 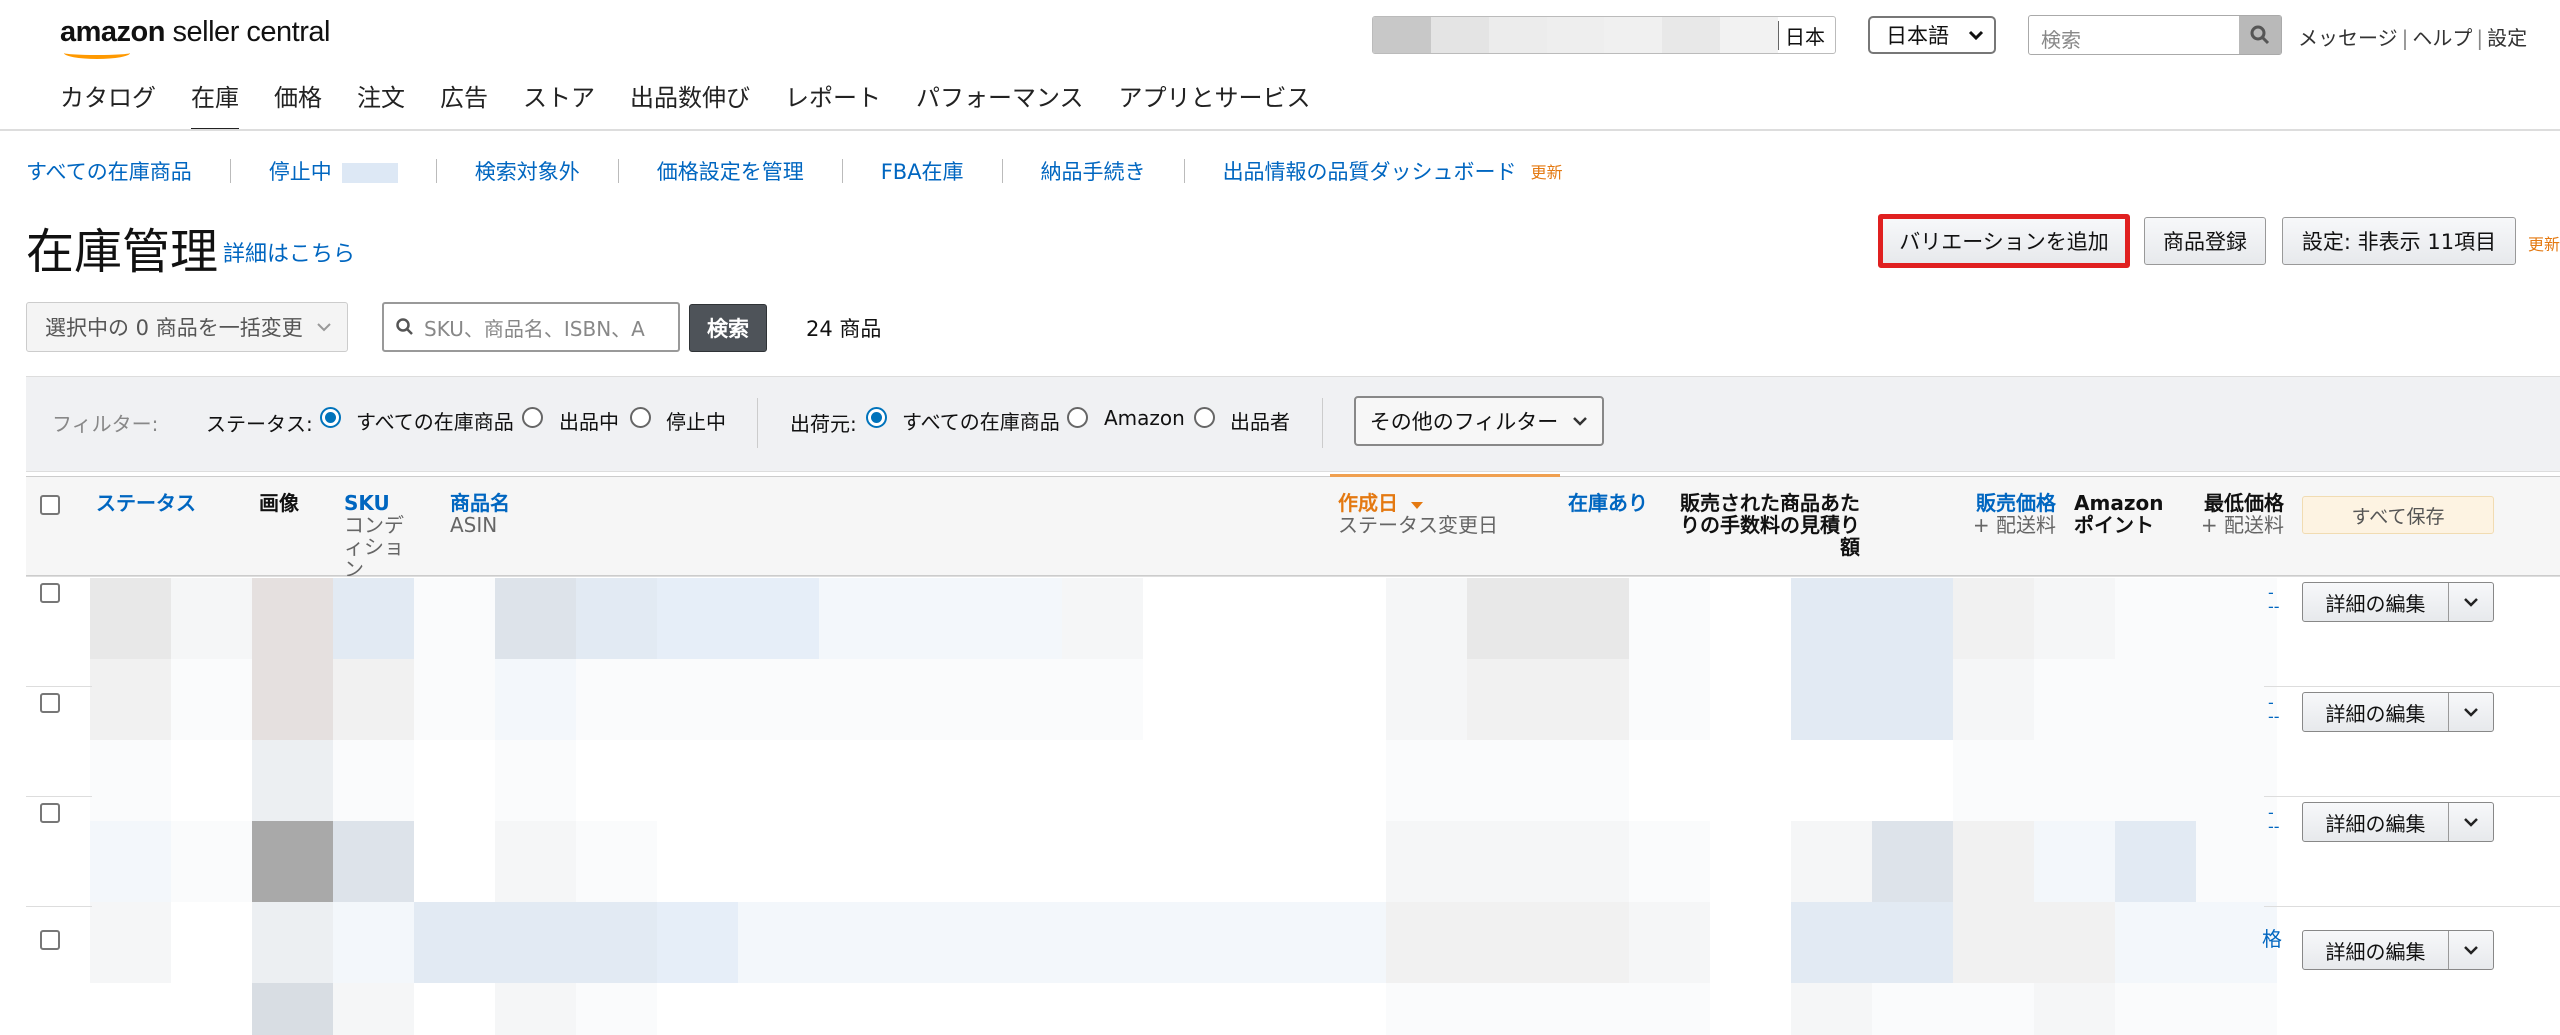 What do you see at coordinates (2398, 515) in the screenshot?
I see `save-all-button: すべて保存` at bounding box center [2398, 515].